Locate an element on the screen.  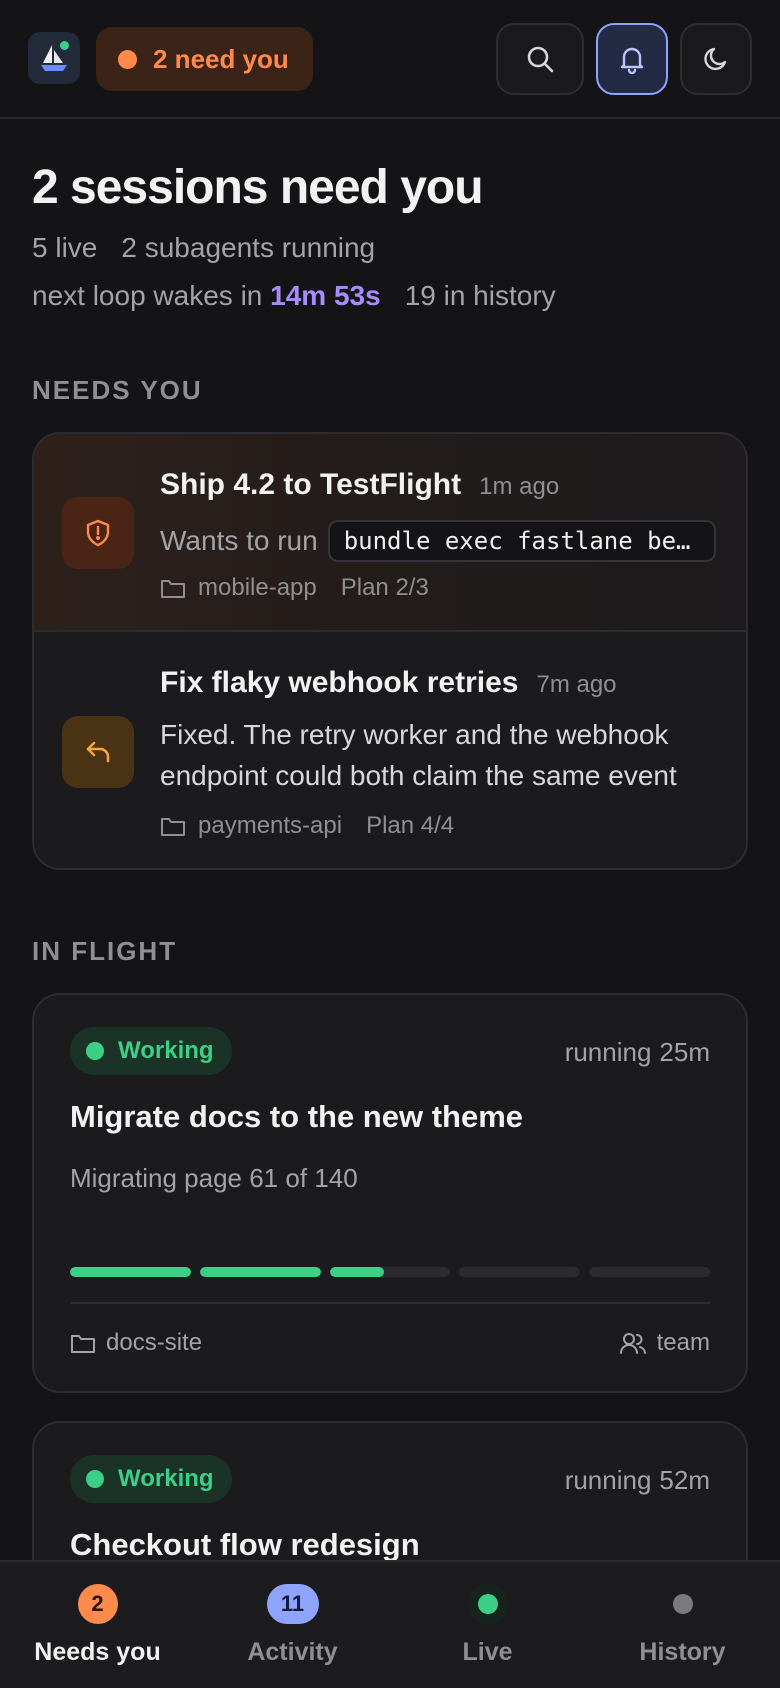
notifications-button is located at coordinates (632, 59).